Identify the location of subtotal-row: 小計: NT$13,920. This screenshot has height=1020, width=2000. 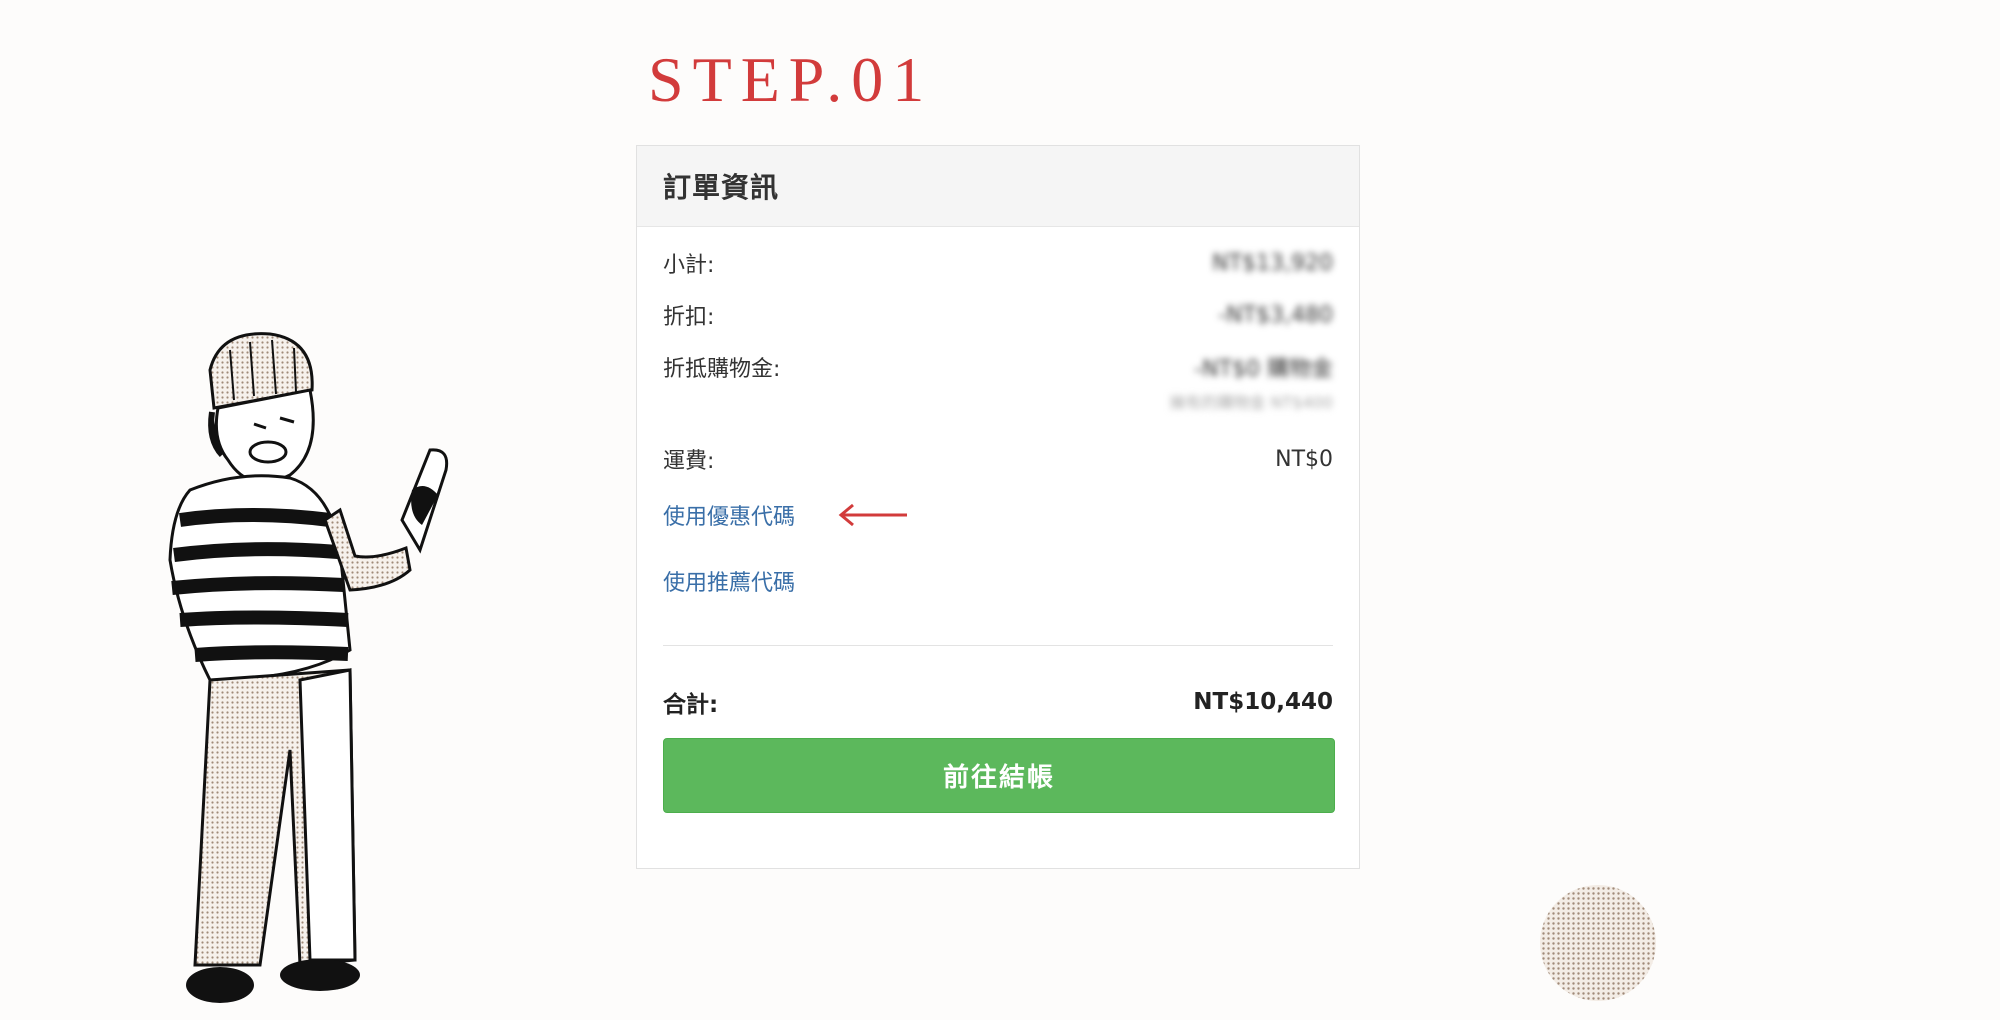
(998, 263).